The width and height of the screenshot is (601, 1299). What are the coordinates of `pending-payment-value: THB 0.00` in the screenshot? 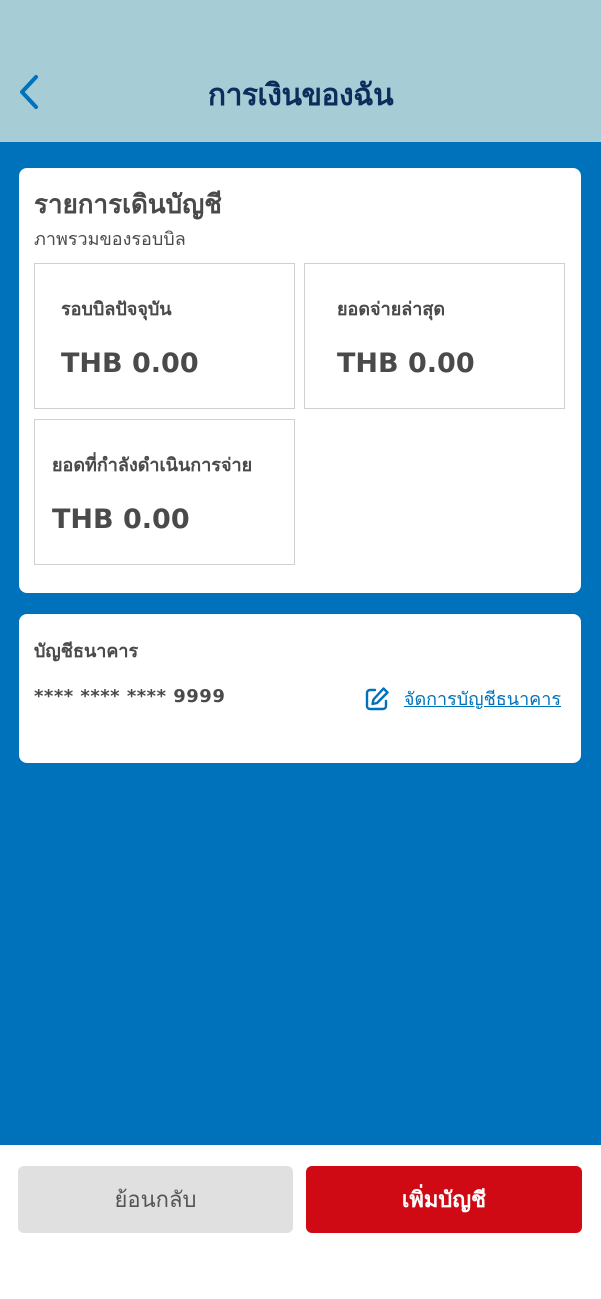 It's located at (121, 519).